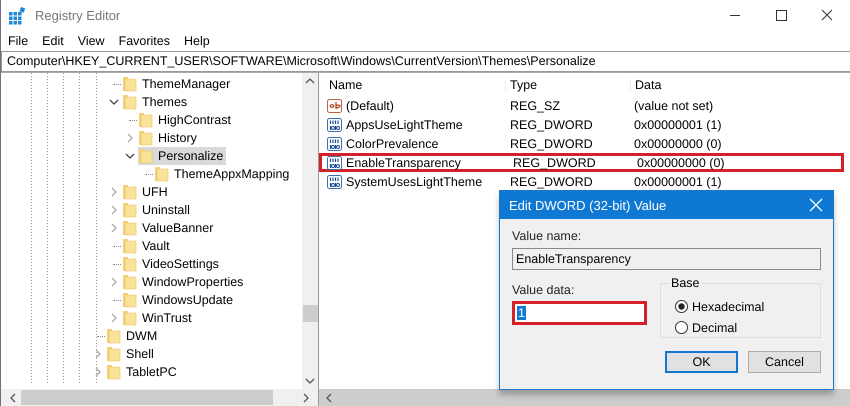 This screenshot has height=406, width=850. I want to click on tree-item: WindowsUpdate, so click(179, 300).